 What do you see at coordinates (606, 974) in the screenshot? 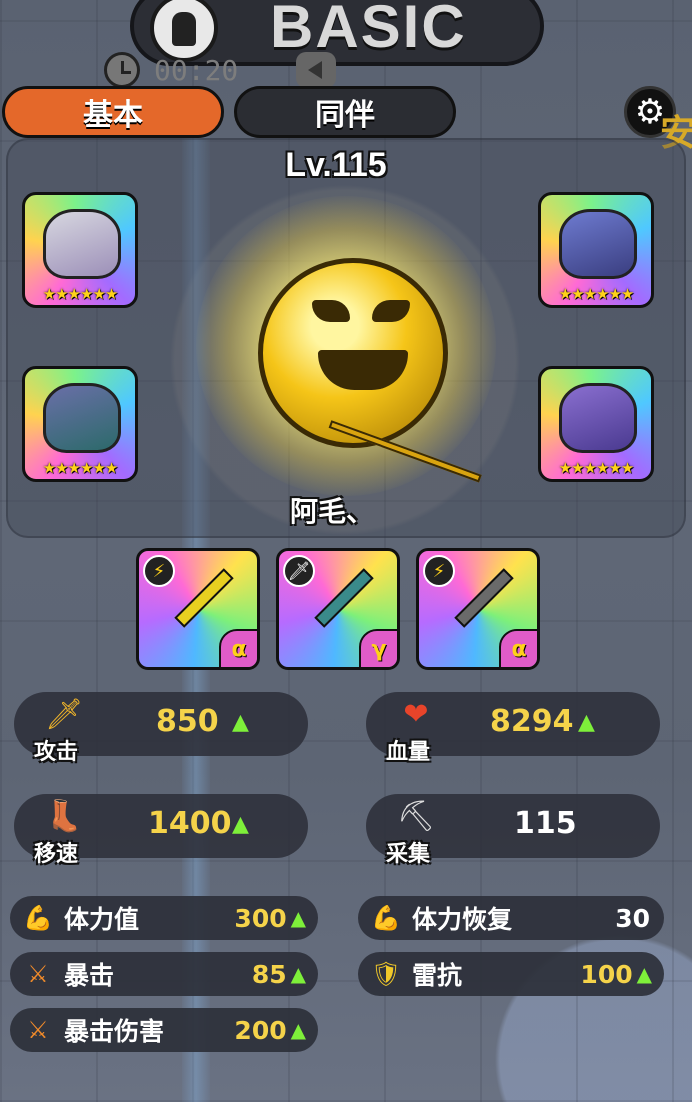
I see `stat-value: 100` at bounding box center [606, 974].